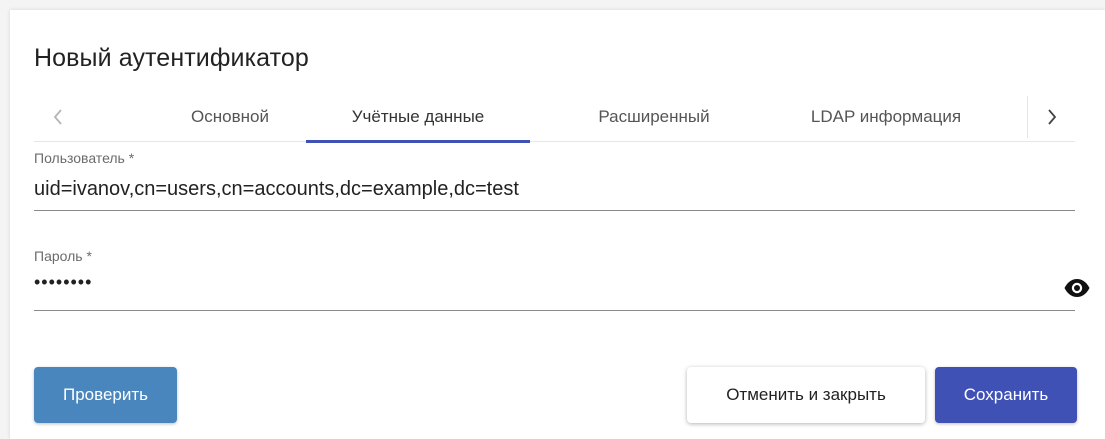 Image resolution: width=1105 pixels, height=439 pixels. I want to click on password-field-underline, so click(554, 310).